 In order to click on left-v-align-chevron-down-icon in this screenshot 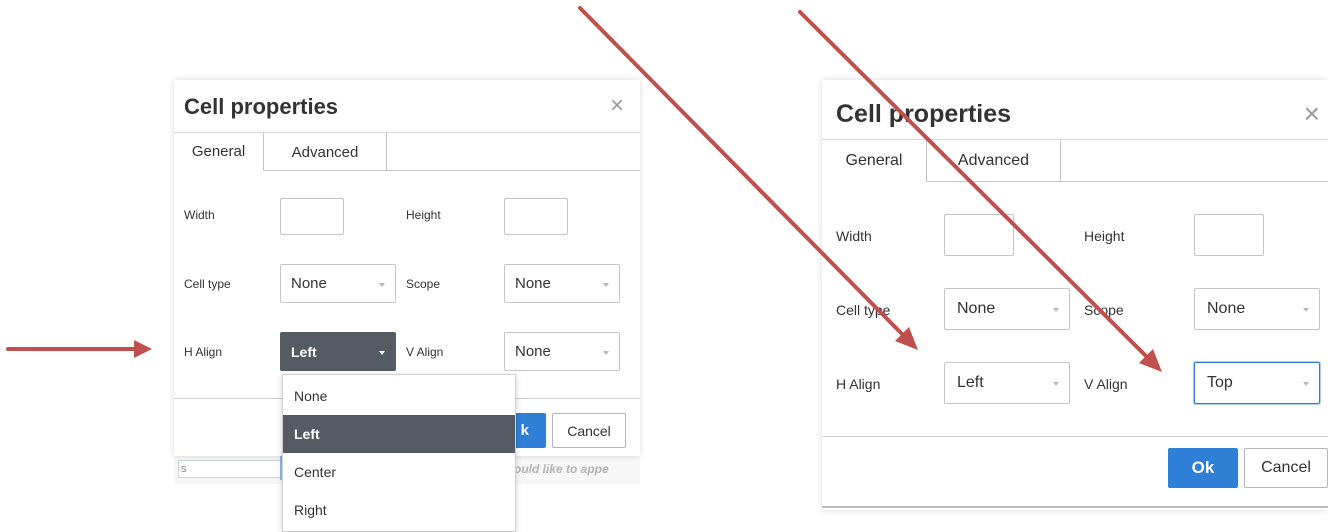, I will do `click(606, 352)`.